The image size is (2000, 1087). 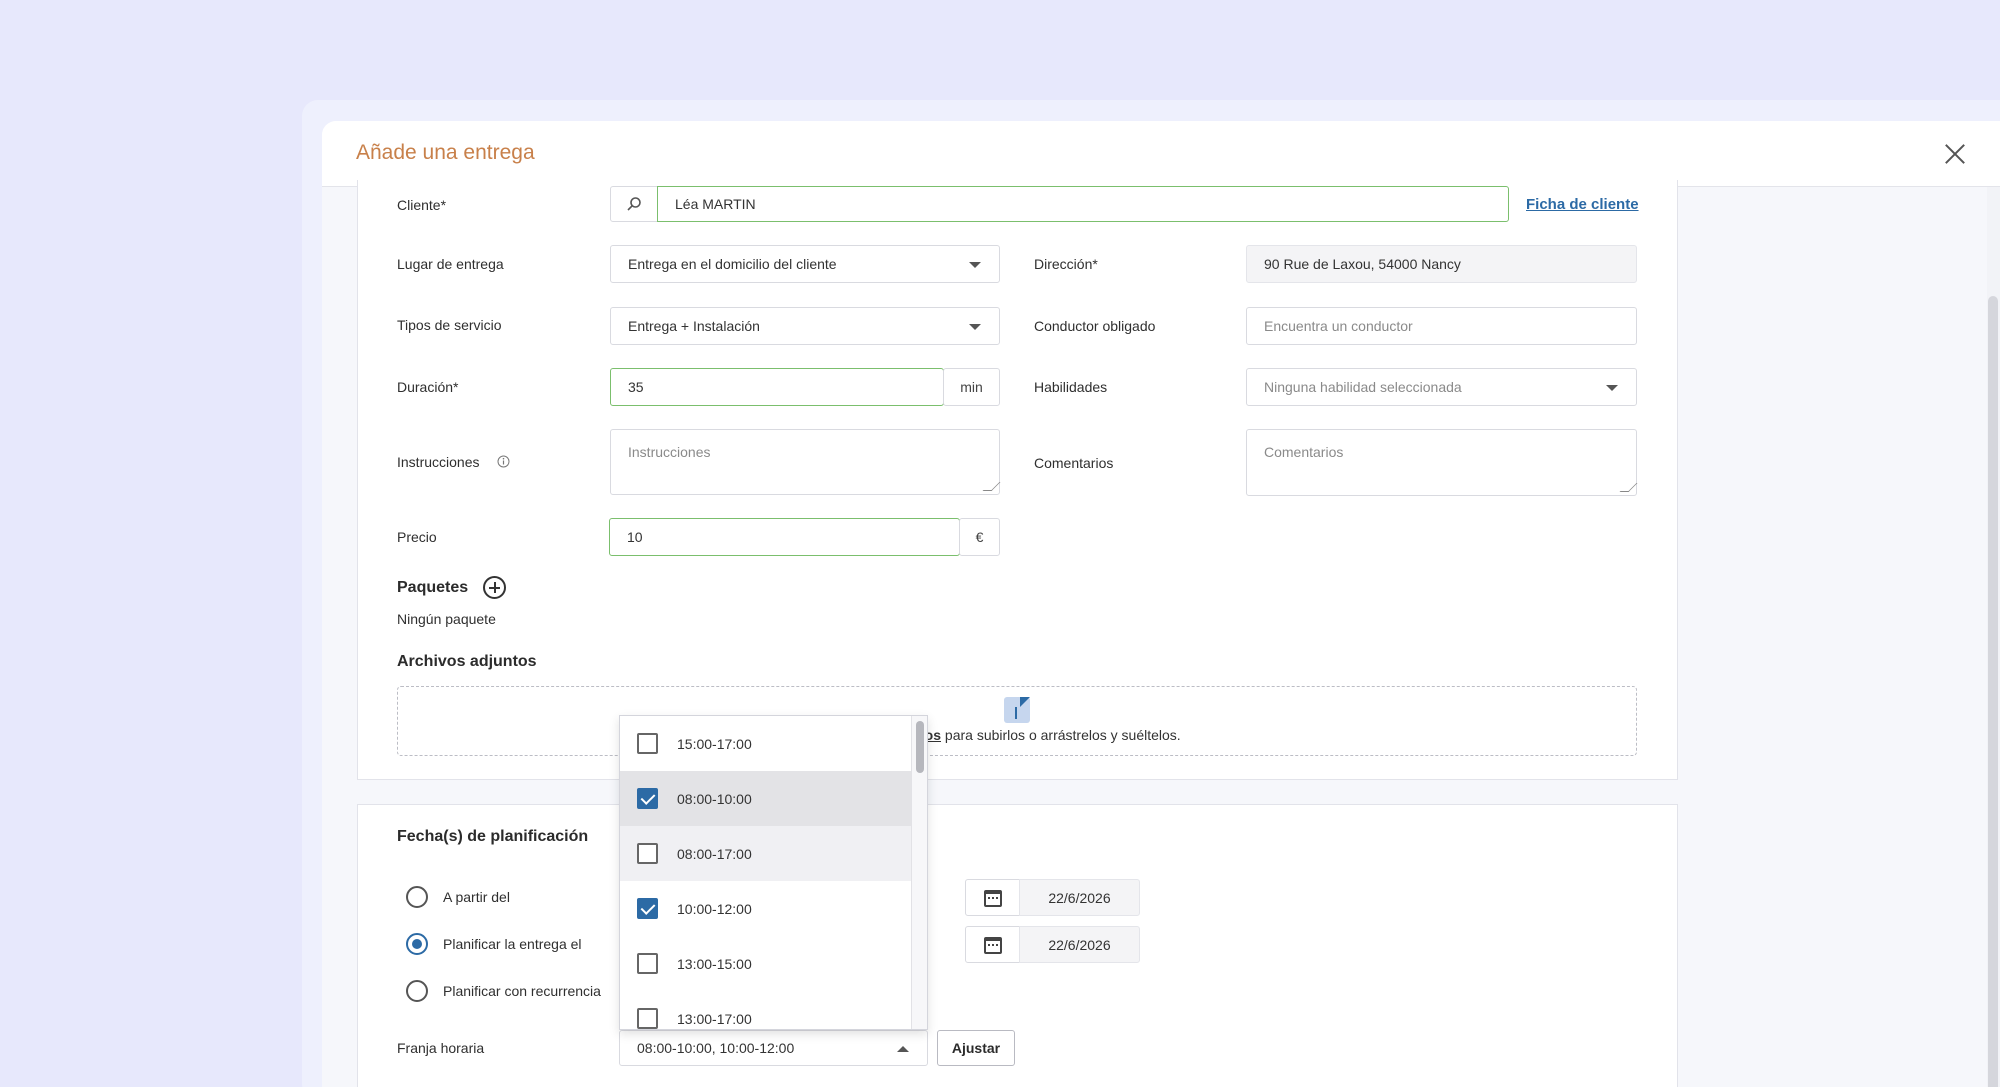 What do you see at coordinates (766, 798) in the screenshot?
I see `time-slot-option: 08:00-10:00` at bounding box center [766, 798].